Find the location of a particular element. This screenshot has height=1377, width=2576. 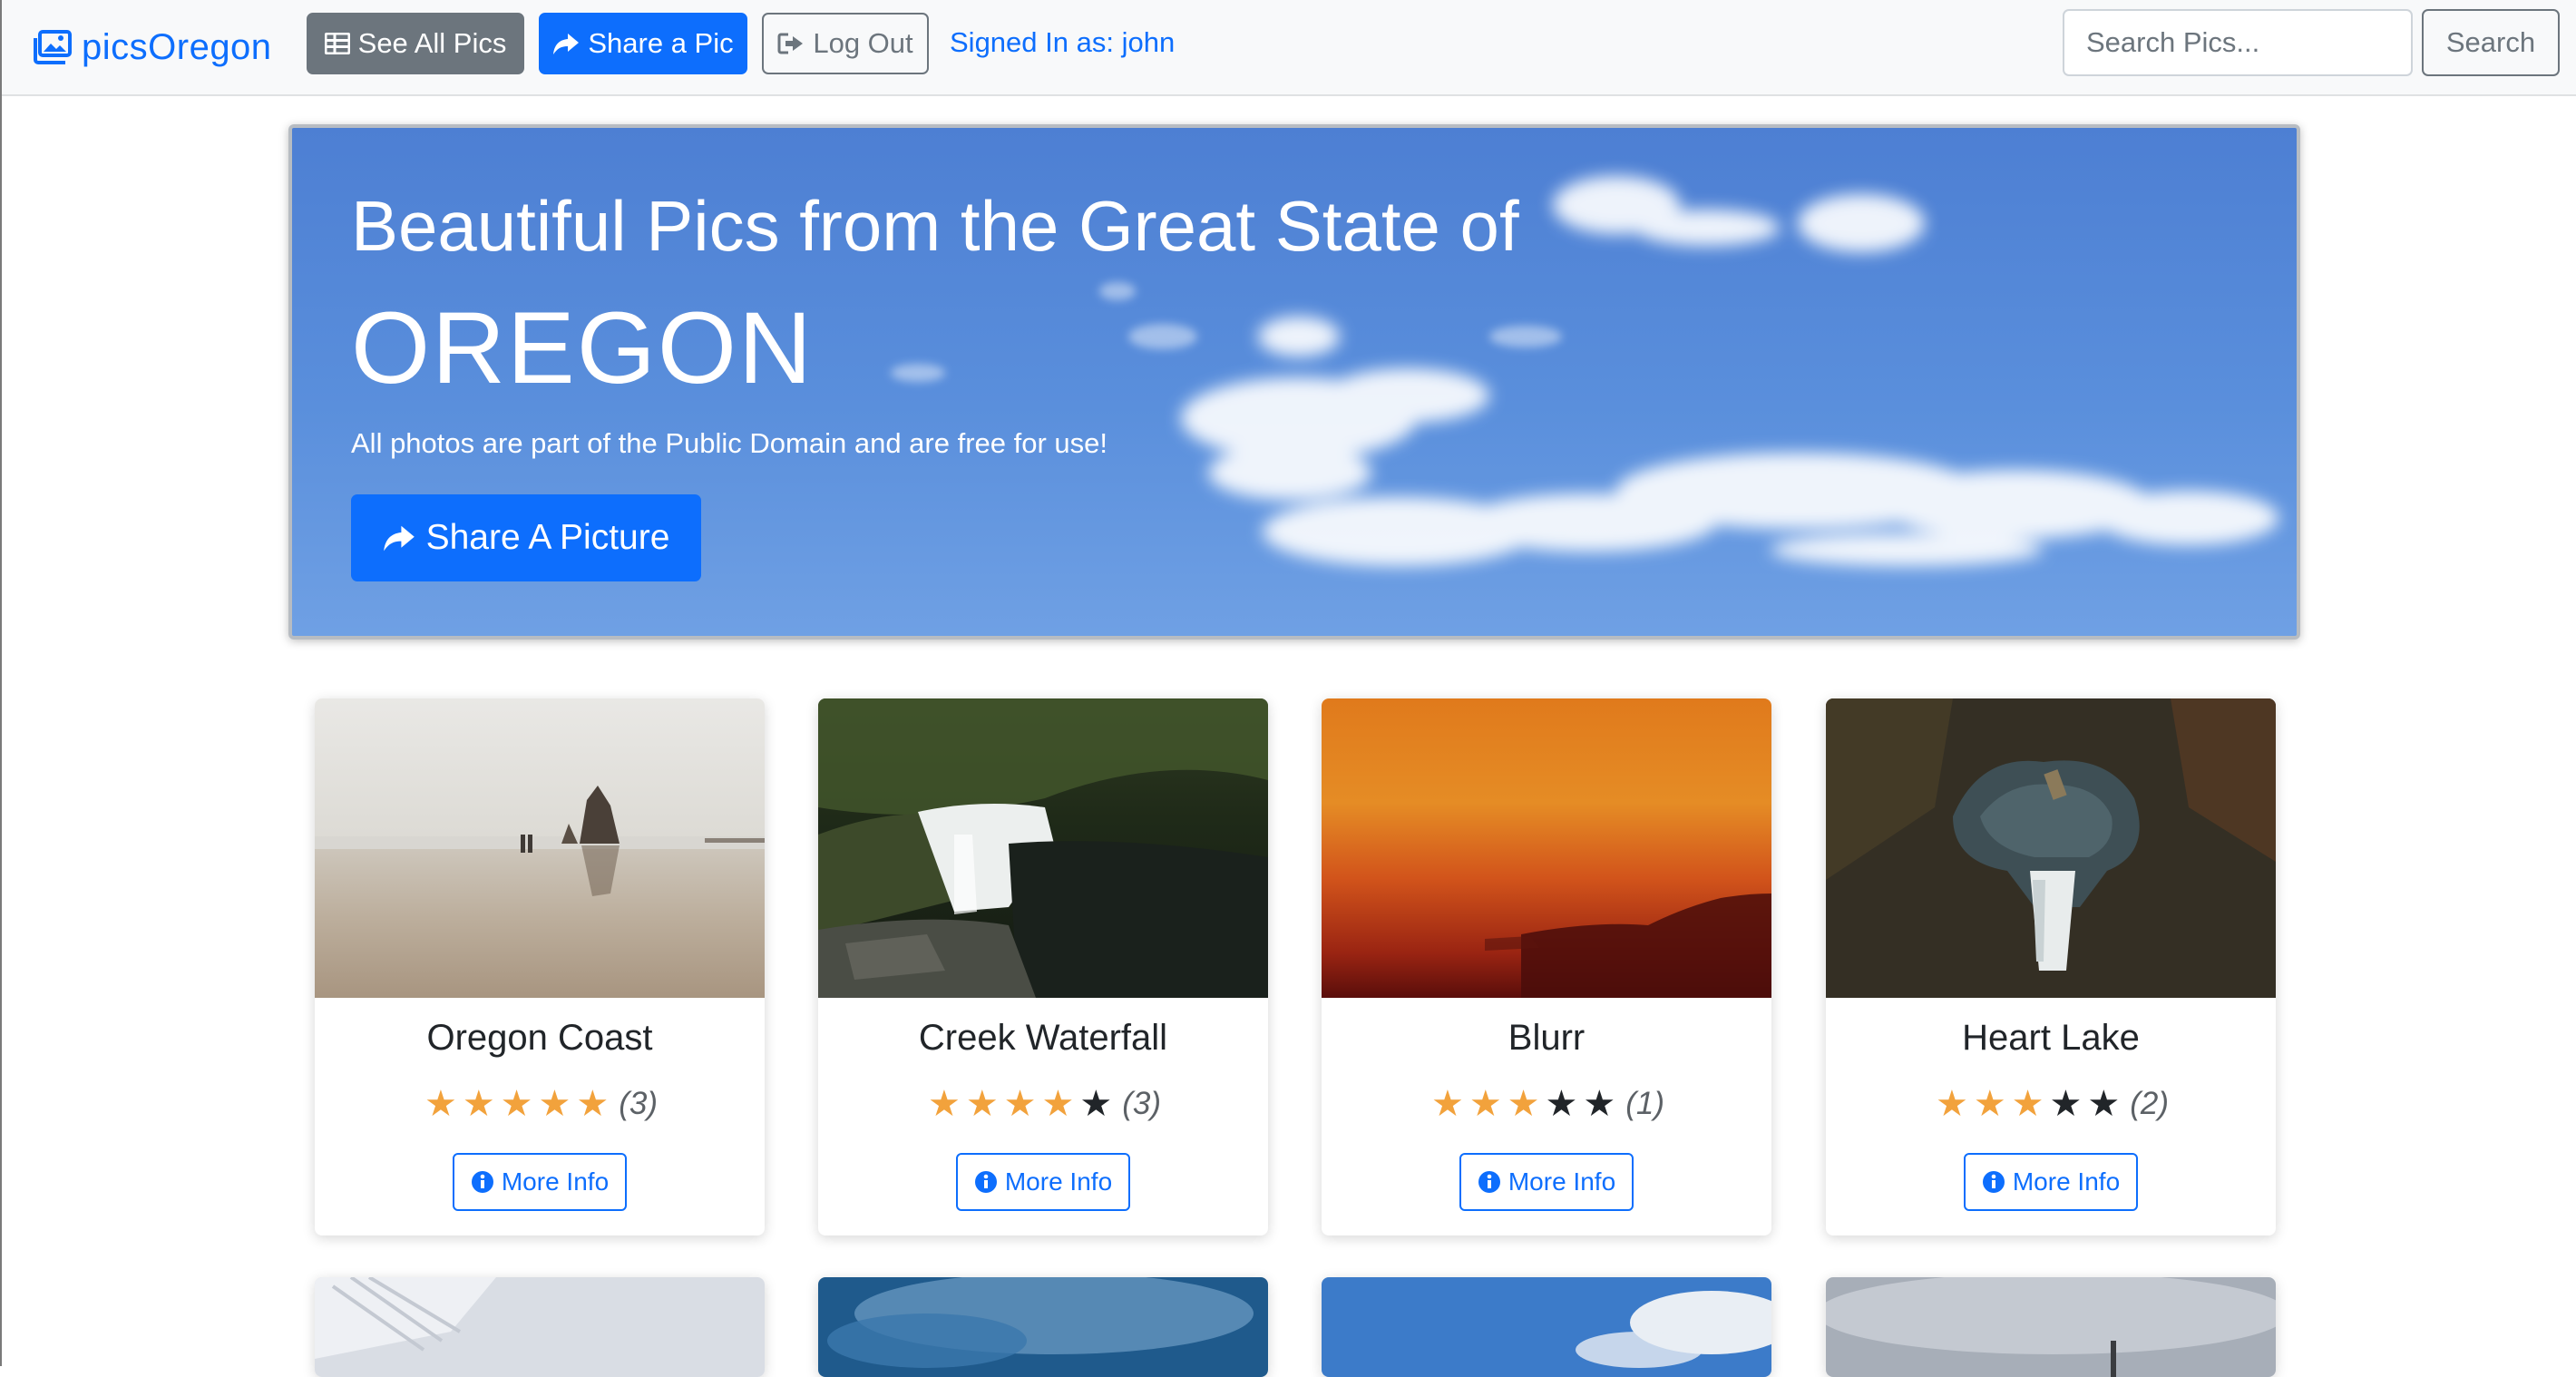

search-input is located at coordinates (2238, 42).